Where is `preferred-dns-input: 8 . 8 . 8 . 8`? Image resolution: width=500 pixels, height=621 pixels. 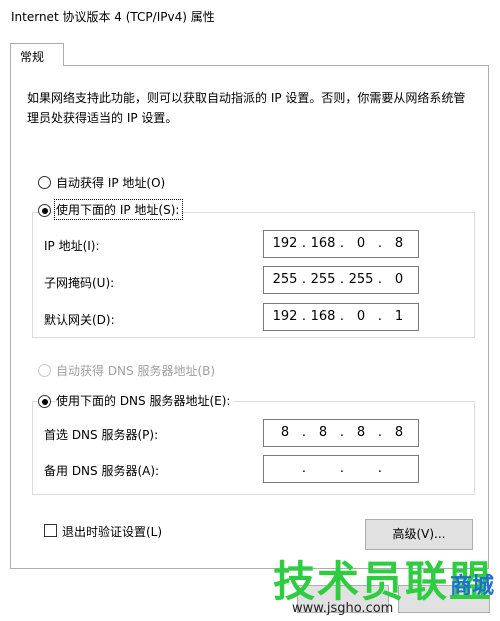 preferred-dns-input: 8 . 8 . 8 . 8 is located at coordinates (341, 433).